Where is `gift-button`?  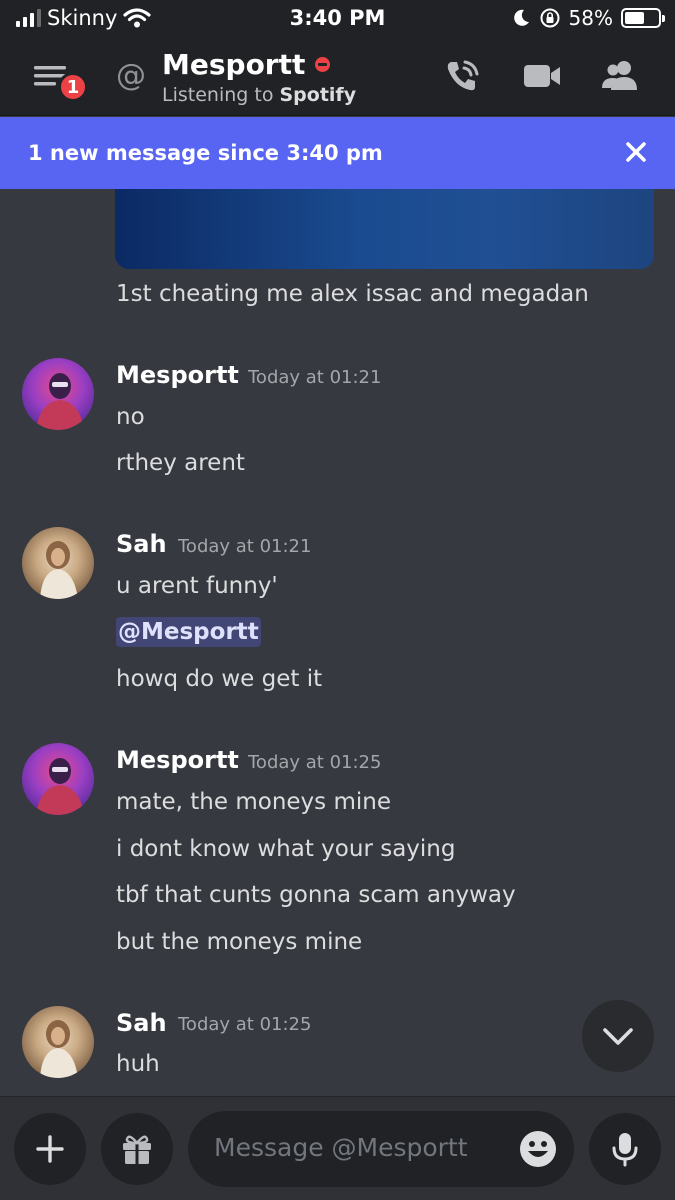
gift-button is located at coordinates (137, 1149).